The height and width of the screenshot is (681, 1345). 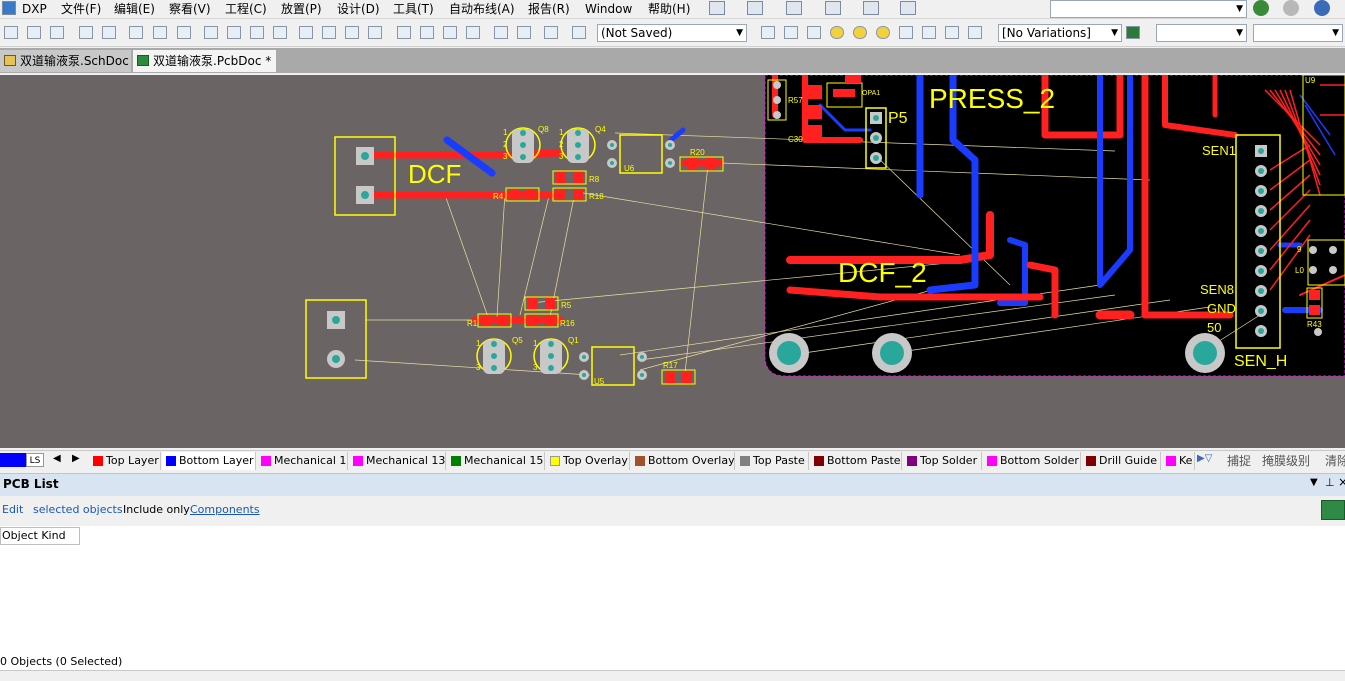 What do you see at coordinates (12, 509) in the screenshot?
I see `edit-link: Edit` at bounding box center [12, 509].